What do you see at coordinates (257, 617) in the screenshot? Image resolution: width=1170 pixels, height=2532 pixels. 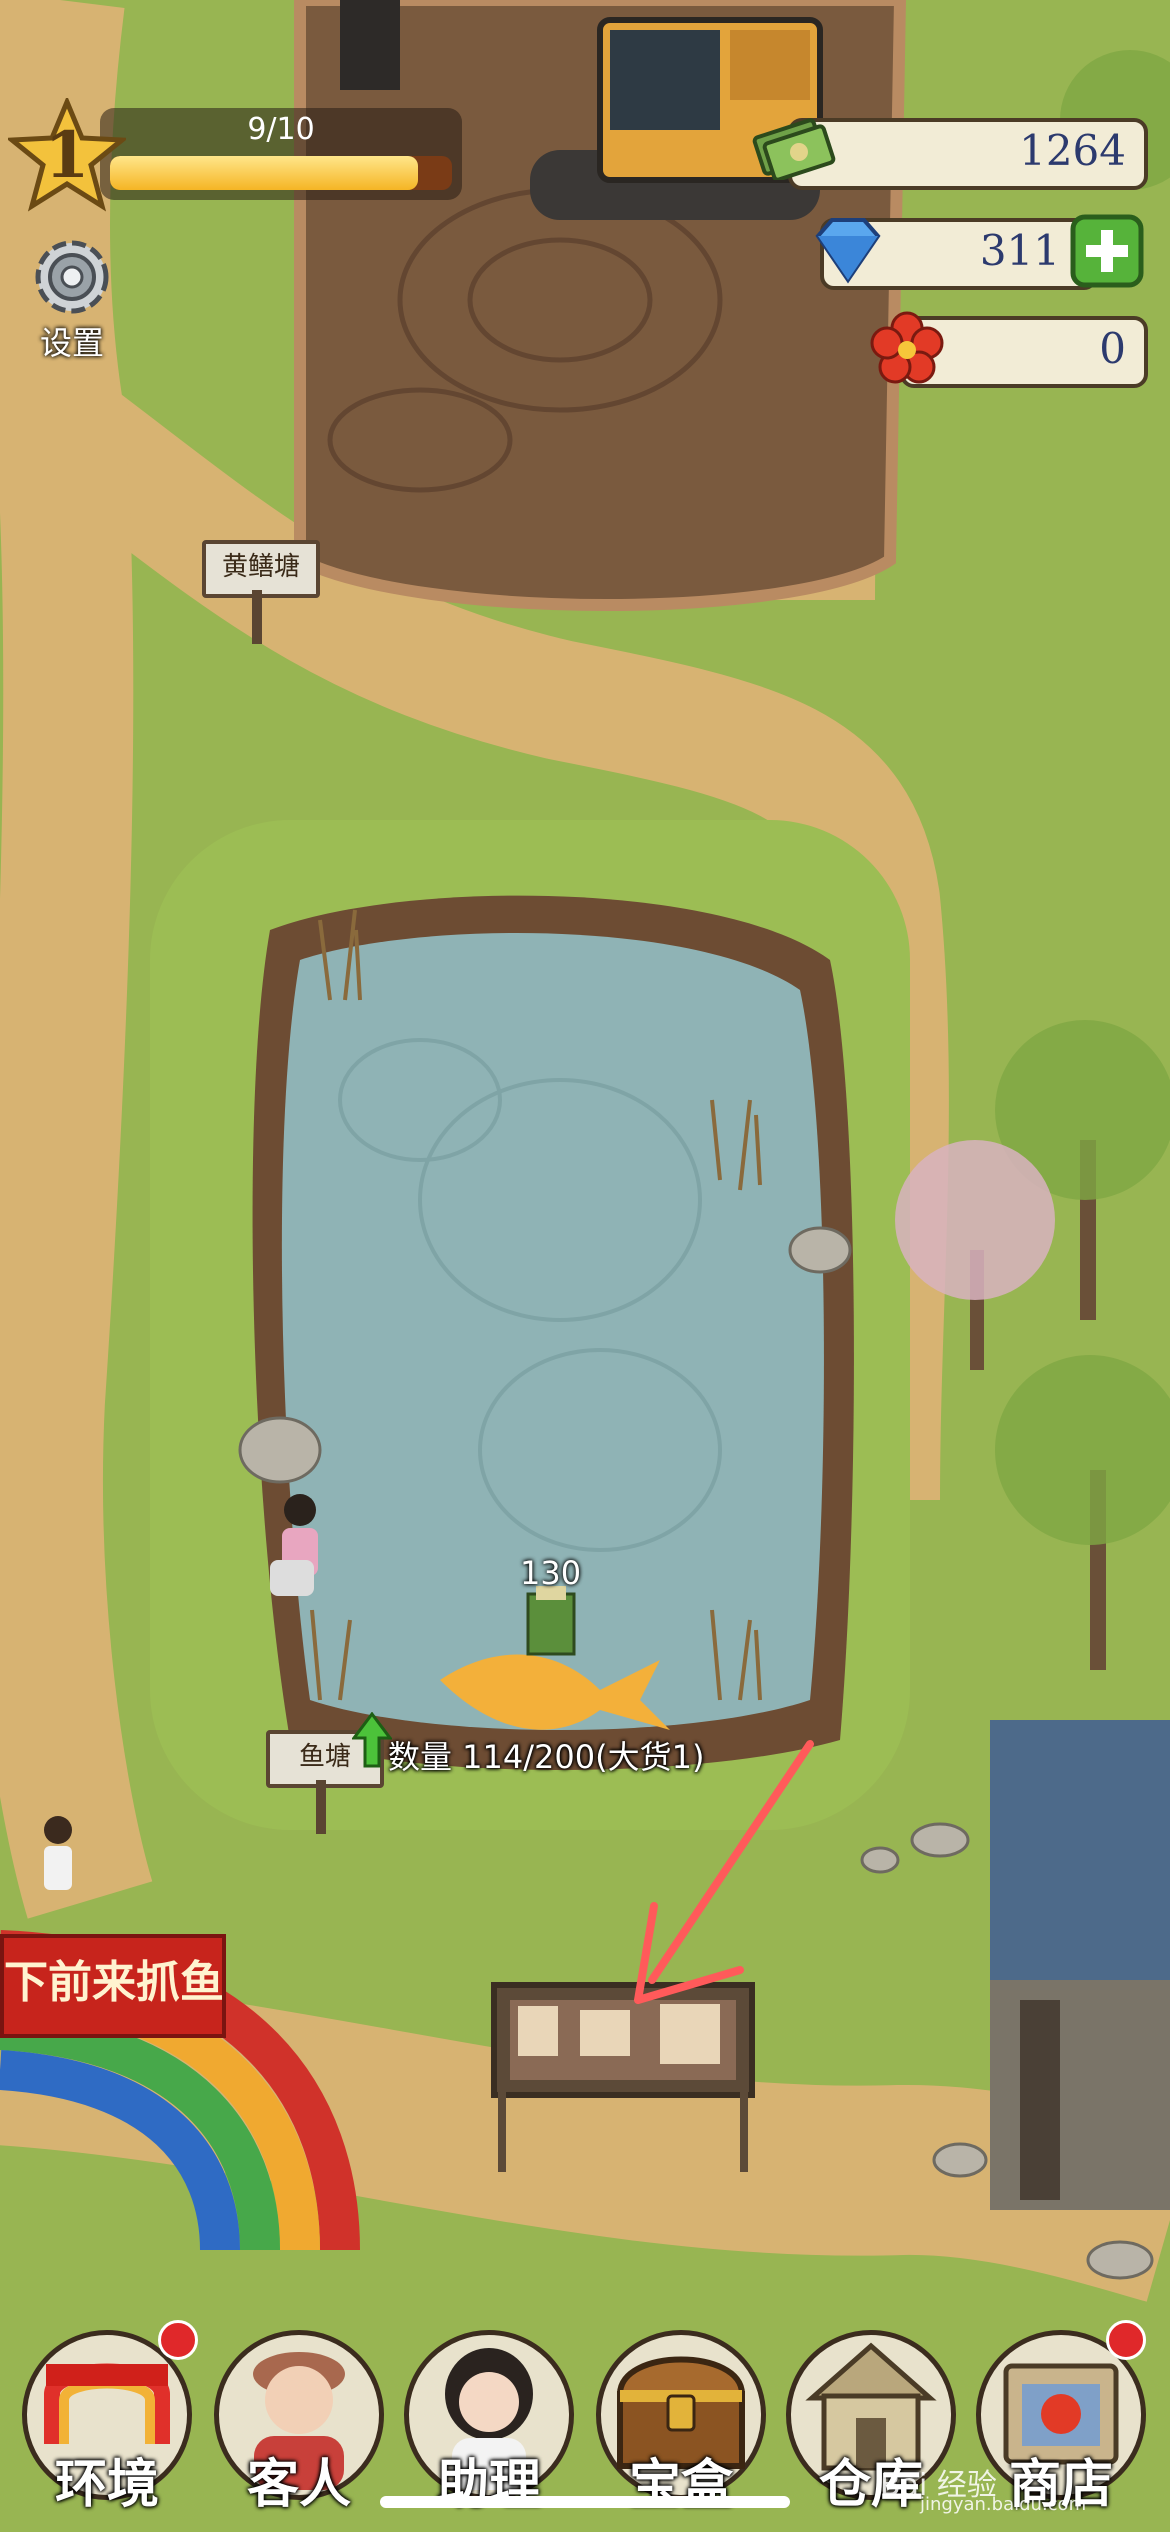 I see `eel-pond-sign-post` at bounding box center [257, 617].